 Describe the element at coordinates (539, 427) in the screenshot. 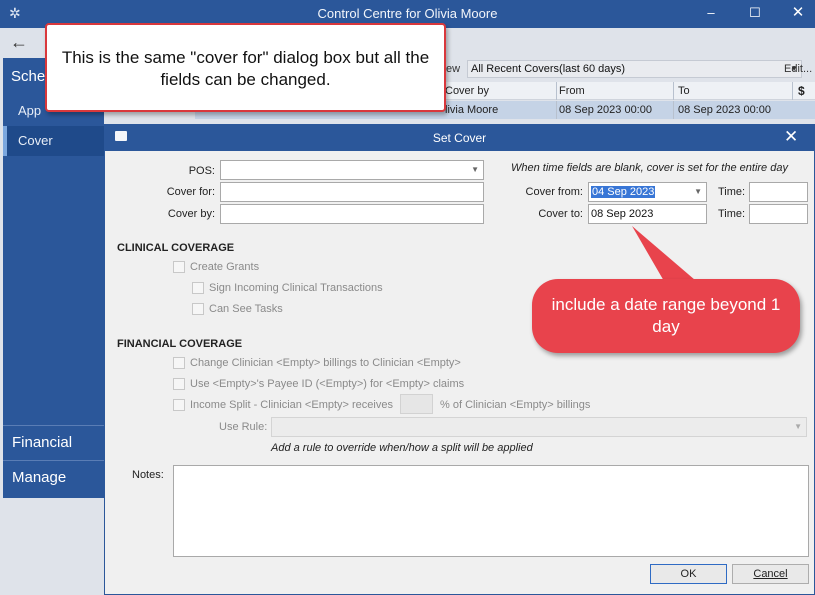

I see `use-rule-select: ▼` at that location.